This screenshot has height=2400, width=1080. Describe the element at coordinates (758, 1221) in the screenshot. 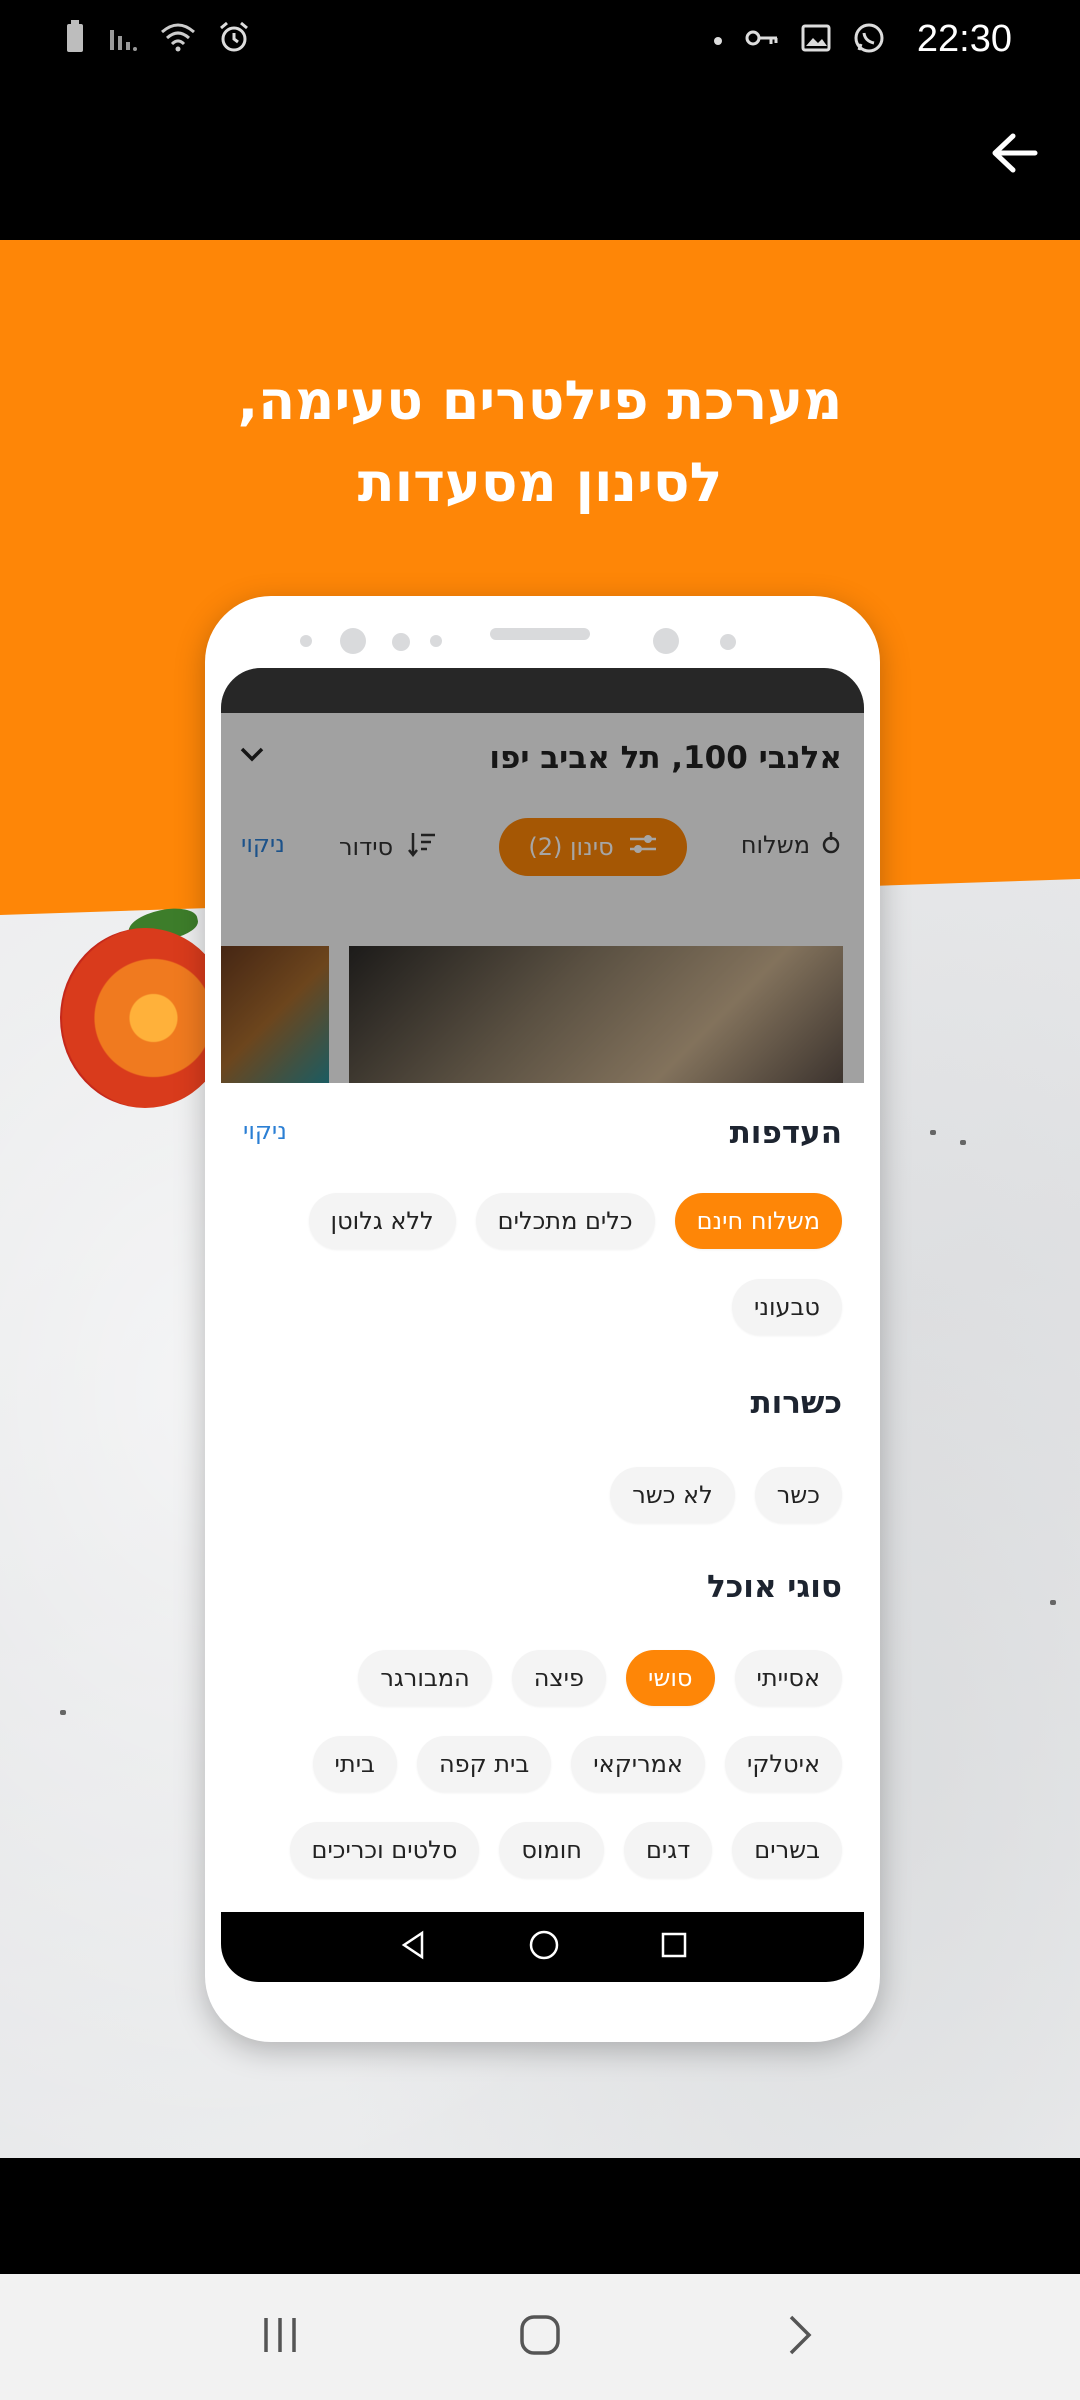

I see `chip-free-delivery: משלוח חינם` at that location.